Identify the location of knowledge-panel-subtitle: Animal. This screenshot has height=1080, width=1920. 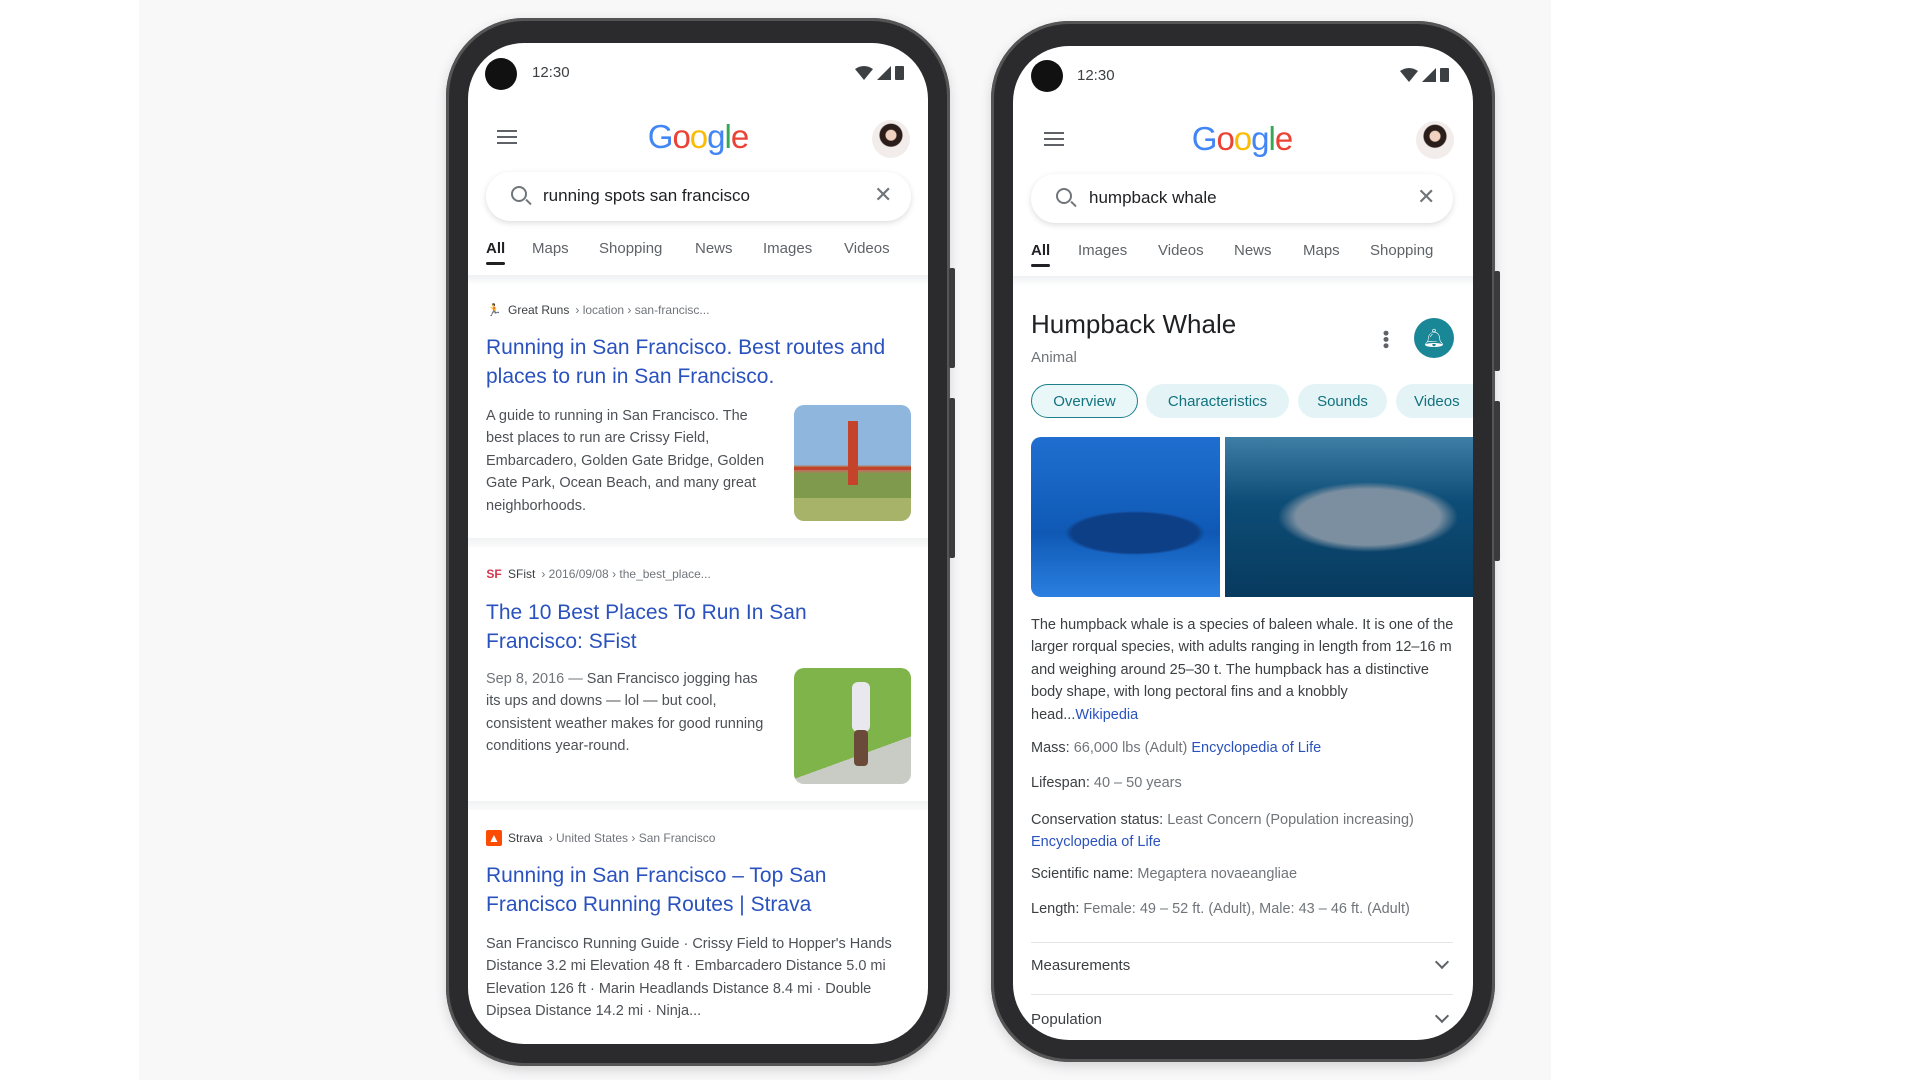
(1054, 357).